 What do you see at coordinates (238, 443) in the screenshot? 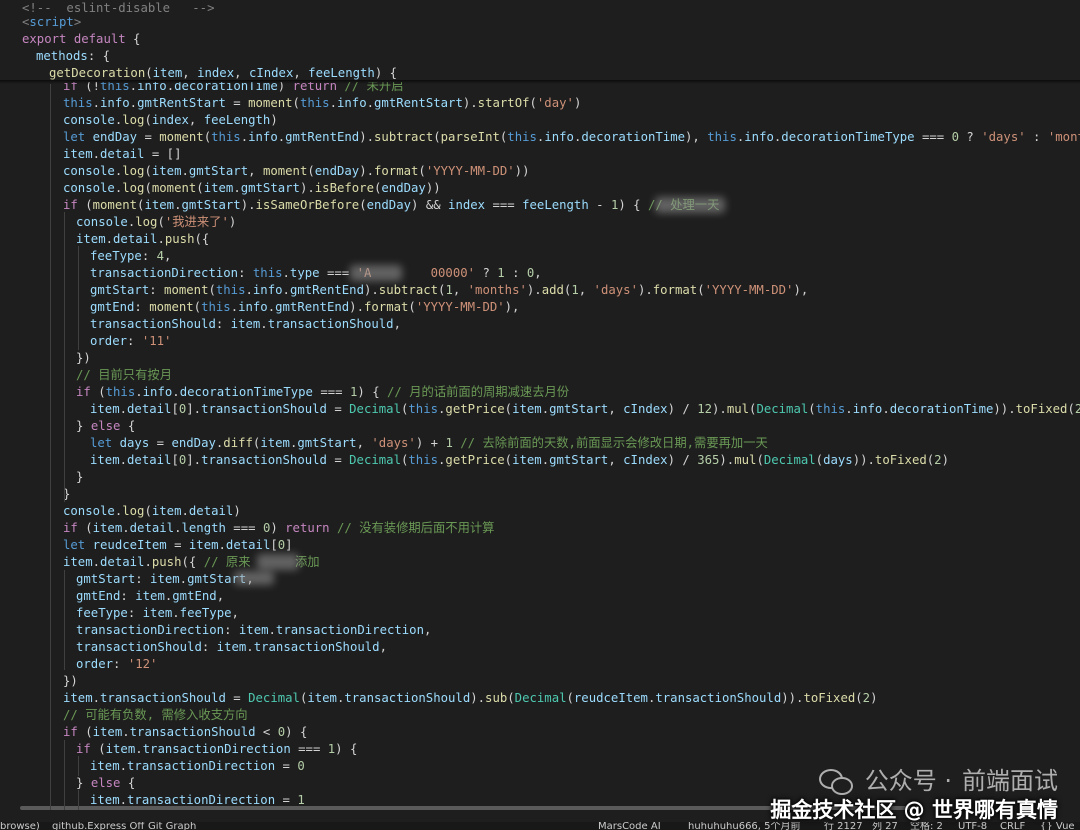
I see `code-token: diff` at bounding box center [238, 443].